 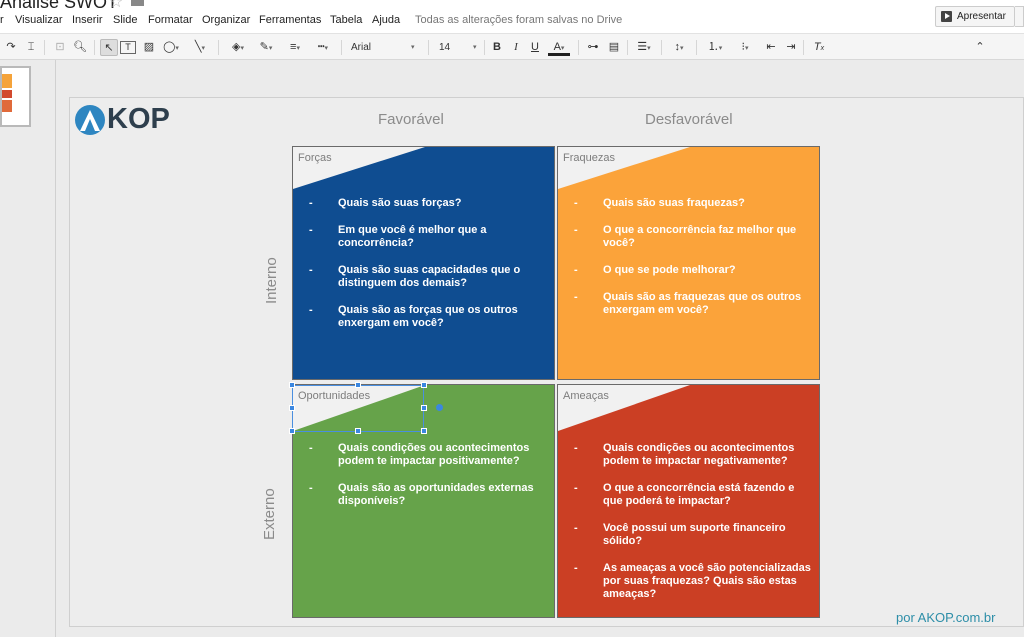 I want to click on column-header-favoravel: Favorável, so click(x=411, y=119).